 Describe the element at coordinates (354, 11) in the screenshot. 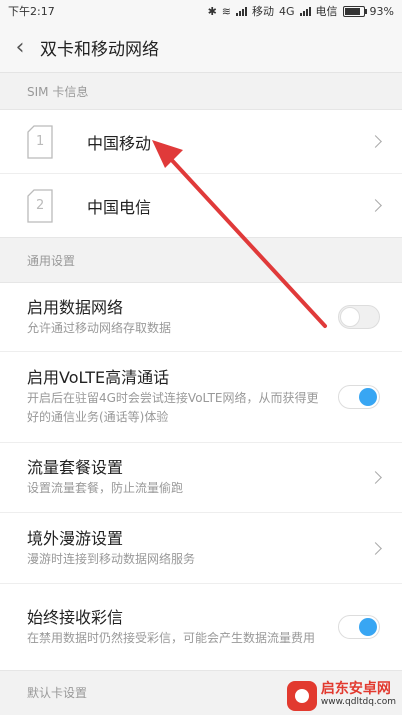

I see `battery-icon` at that location.